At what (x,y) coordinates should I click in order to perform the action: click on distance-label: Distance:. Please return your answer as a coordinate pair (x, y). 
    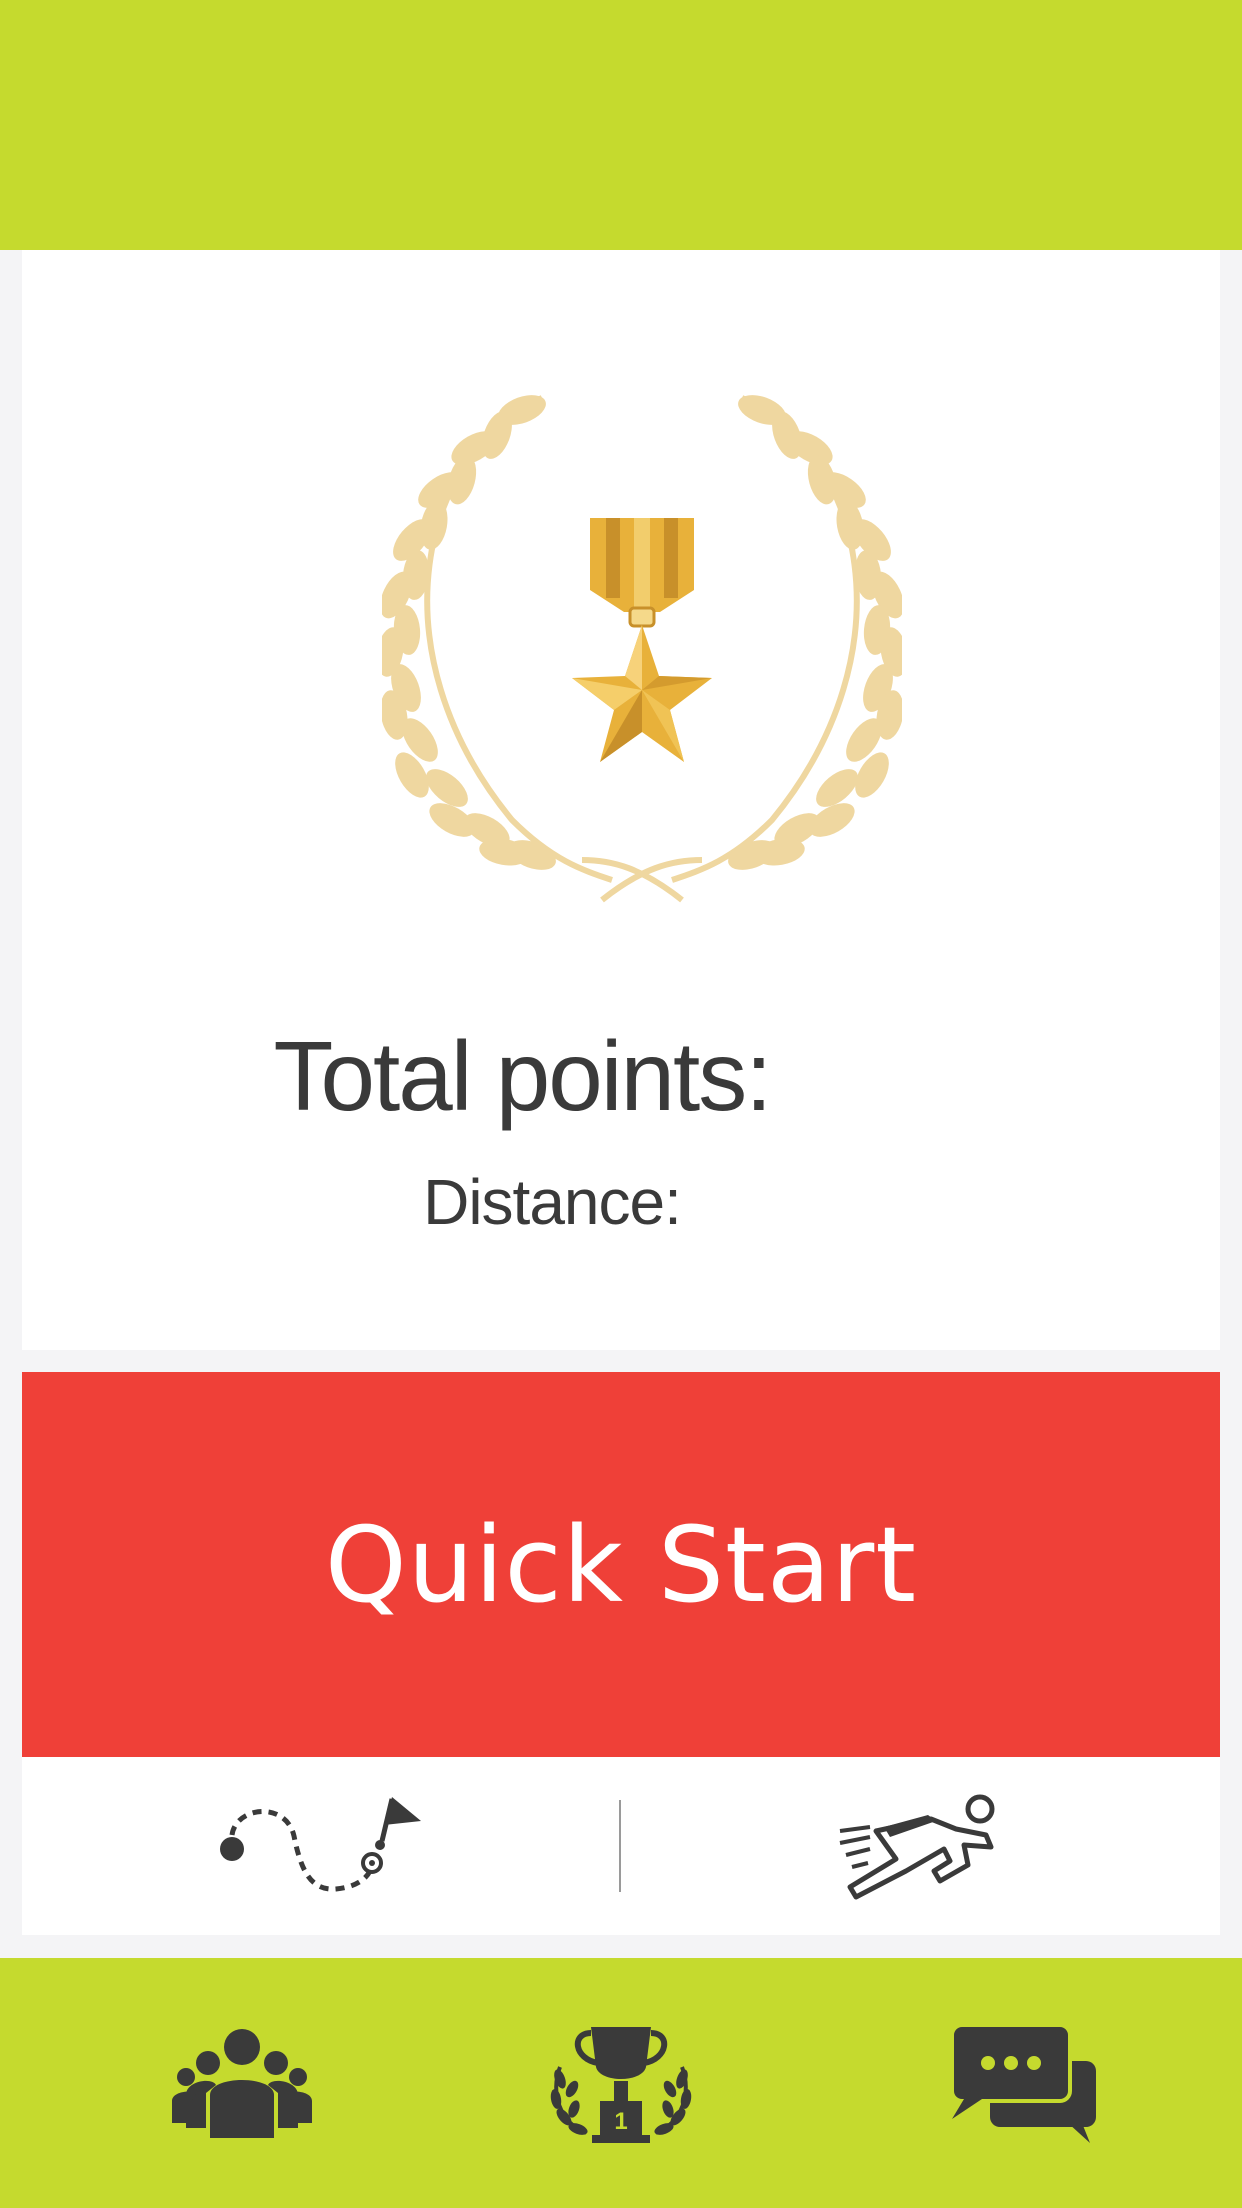
    Looking at the image, I should click on (552, 1202).